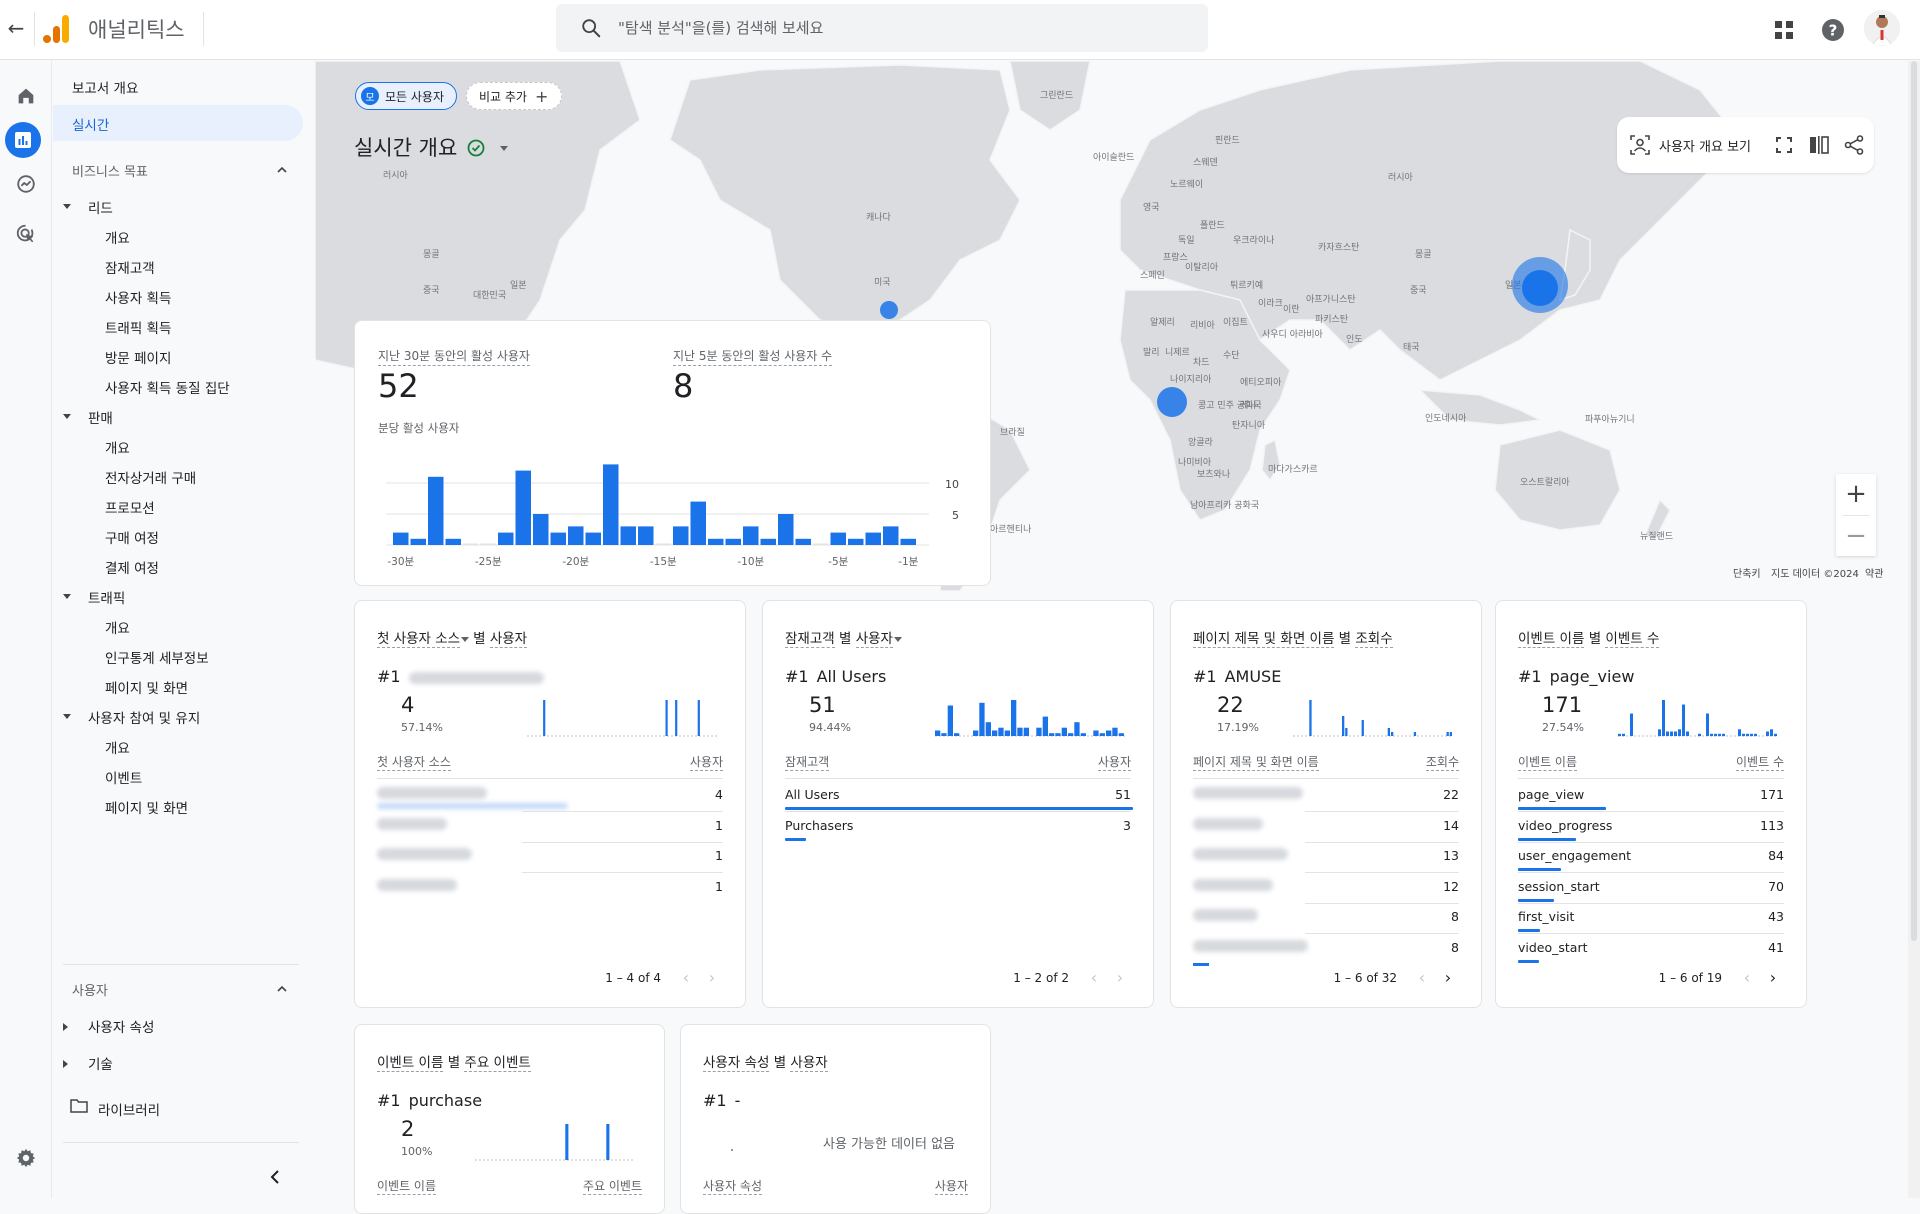  Describe the element at coordinates (819, 825) in the screenshot. I see `row-name: Purchasers` at that location.